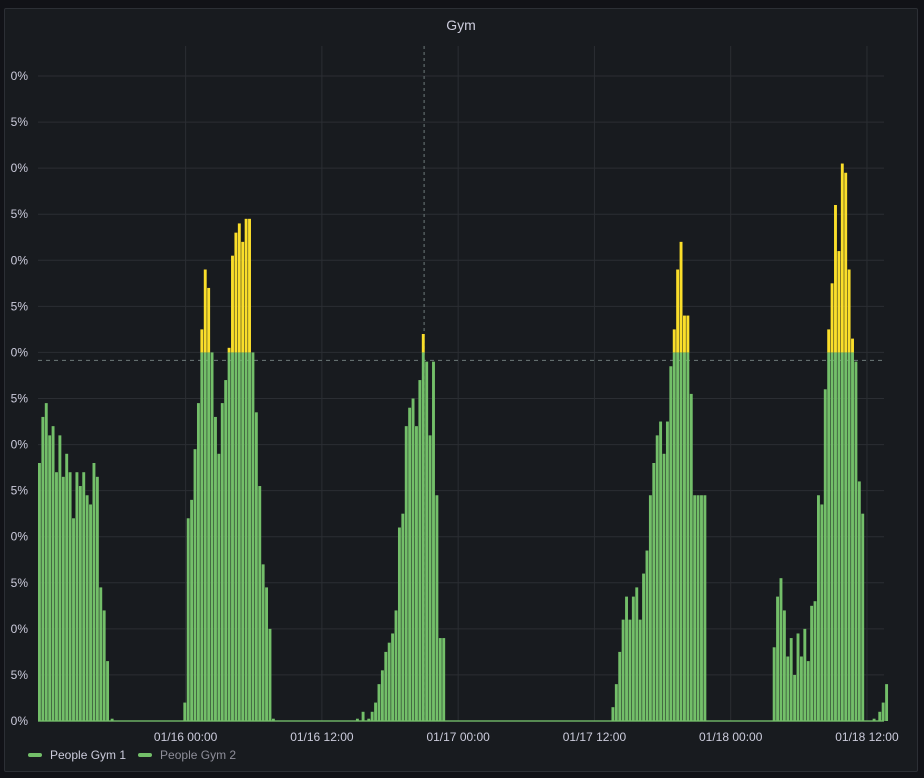 This screenshot has height=778, width=924. I want to click on x-tick-label: 01/16 12:00, so click(322, 737).